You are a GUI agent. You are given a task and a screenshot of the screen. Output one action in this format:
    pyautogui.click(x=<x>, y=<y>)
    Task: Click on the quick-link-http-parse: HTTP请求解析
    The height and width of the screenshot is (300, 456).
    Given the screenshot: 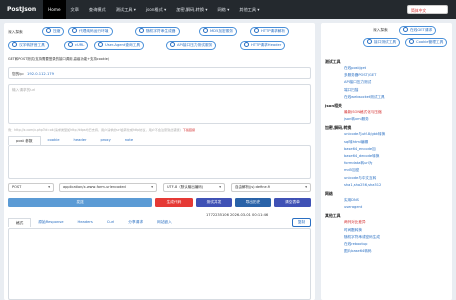 What is the action you would take?
    pyautogui.click(x=270, y=31)
    